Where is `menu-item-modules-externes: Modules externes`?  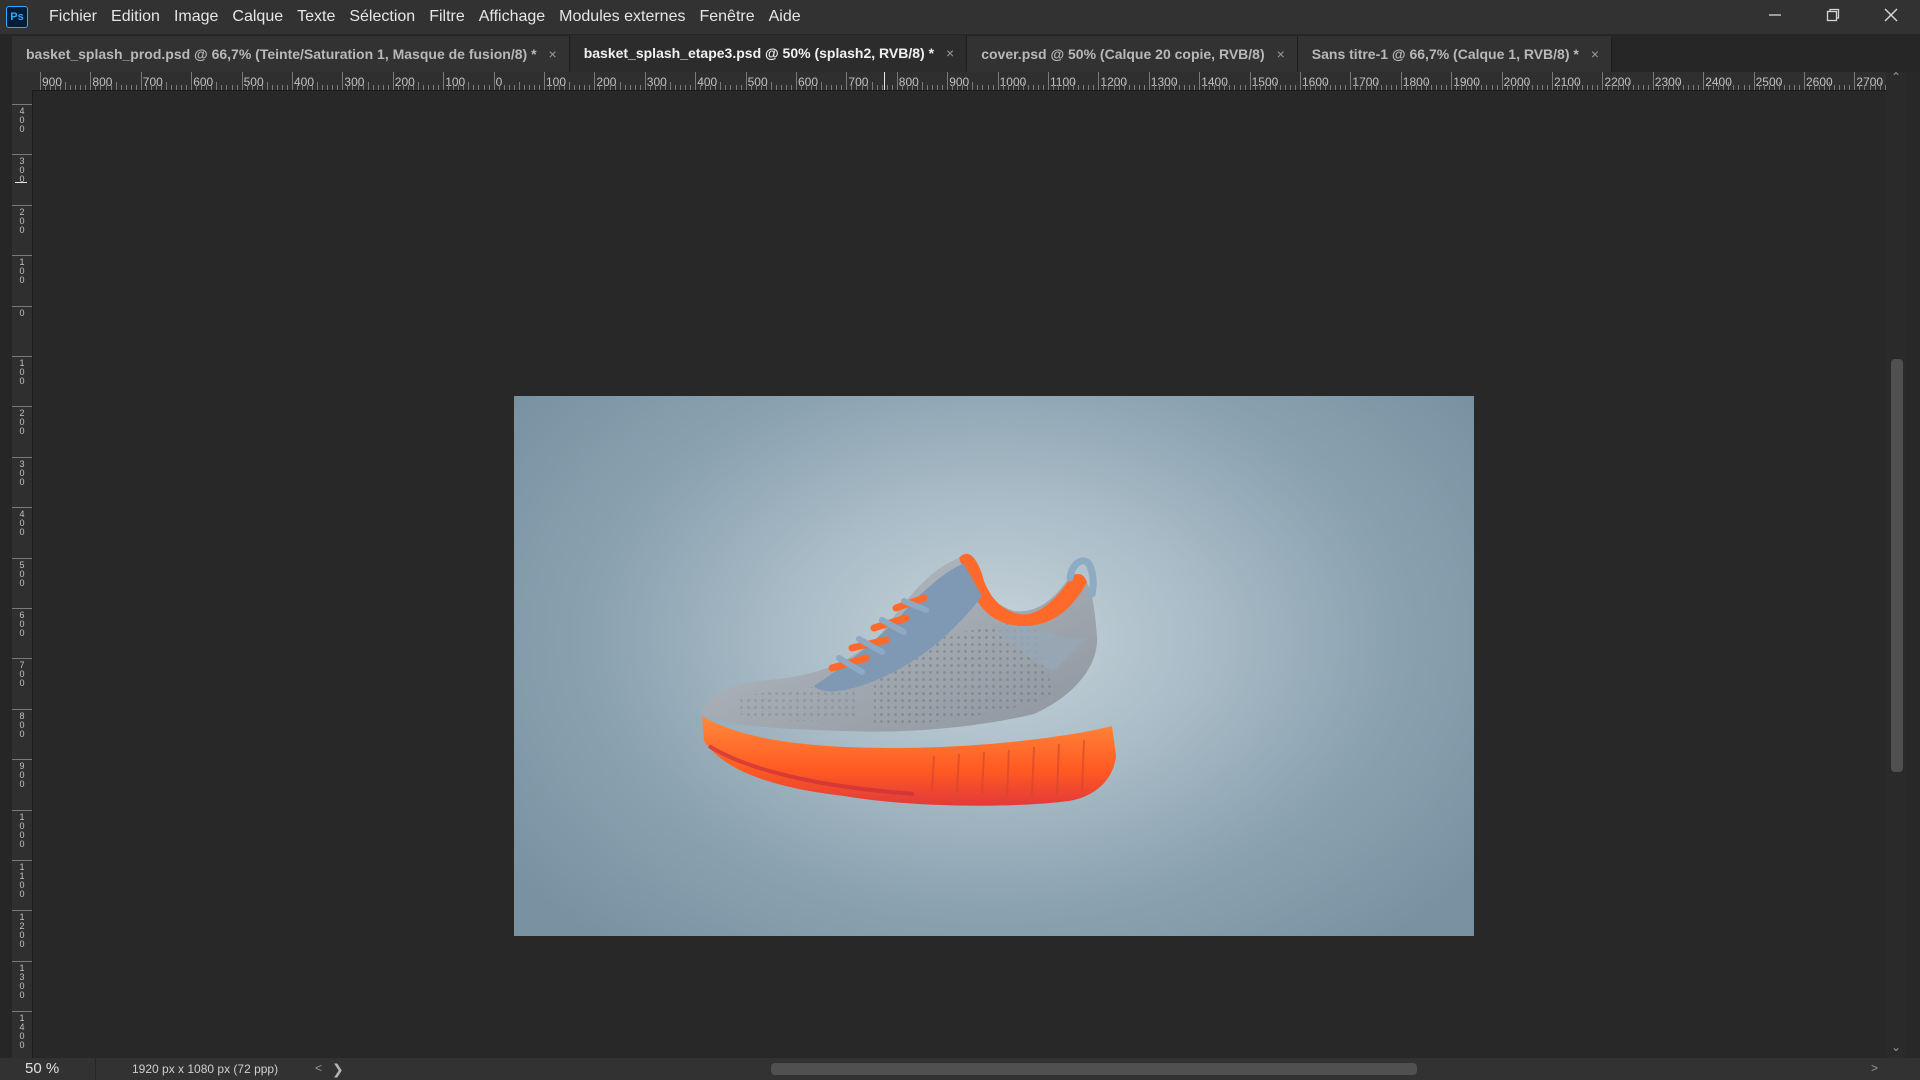
menu-item-modules-externes: Modules externes is located at coordinates (622, 17).